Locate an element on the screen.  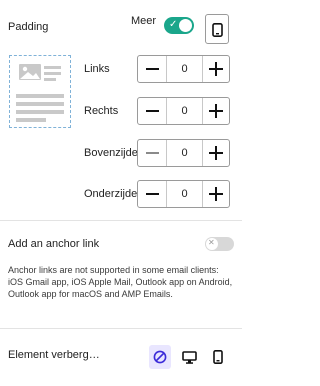
padding-left-stepper: 0 is located at coordinates (183, 69).